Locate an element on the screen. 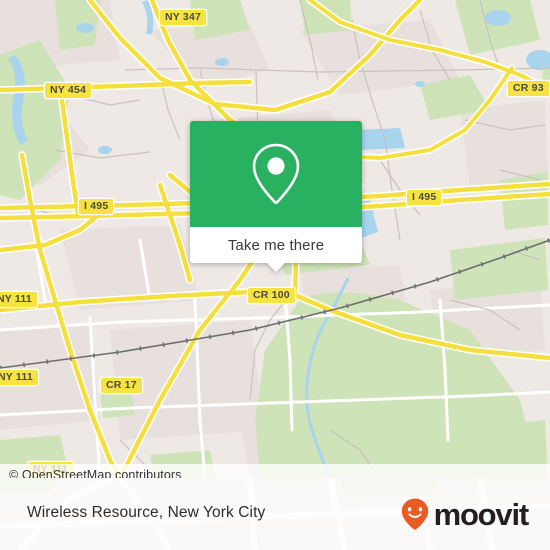  road-shield-ny111-mid: NY 111 is located at coordinates (19, 377).